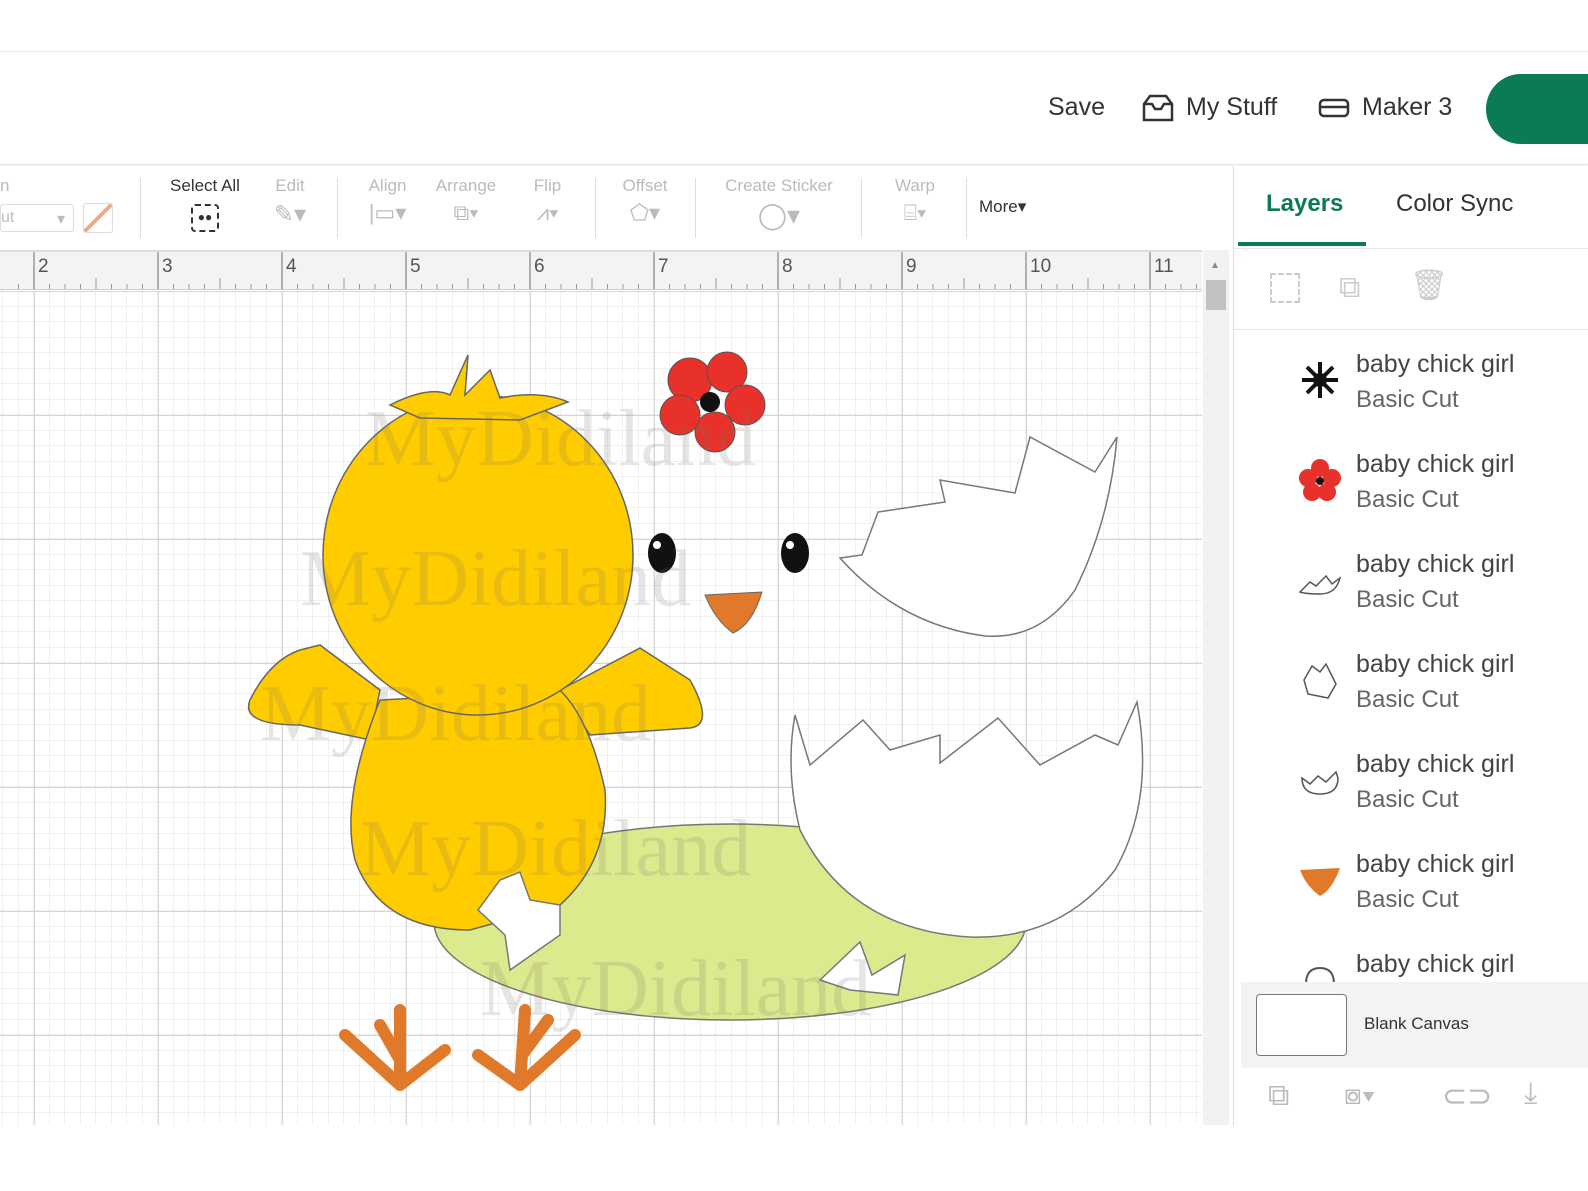 The image size is (1588, 1191). I want to click on tab-layers: Layers, so click(1304, 204).